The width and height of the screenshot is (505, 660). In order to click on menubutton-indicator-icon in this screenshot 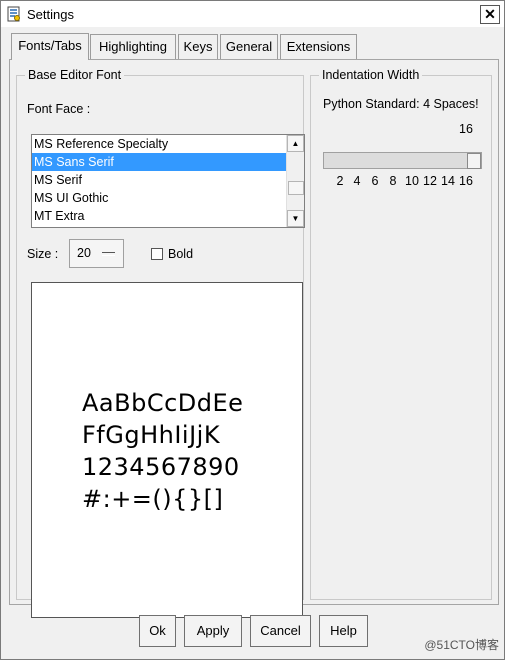, I will do `click(108, 254)`.